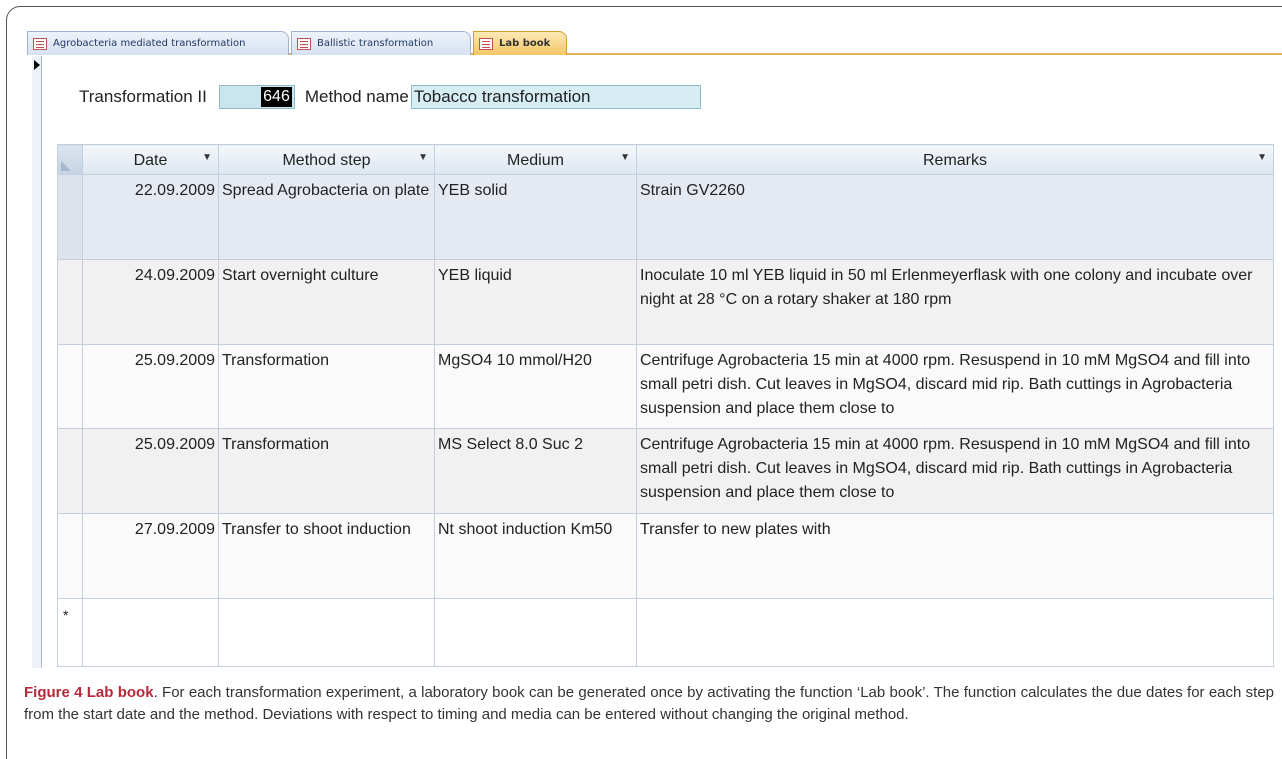 The image size is (1282, 759). I want to click on method-name-label: Method name, so click(356, 96).